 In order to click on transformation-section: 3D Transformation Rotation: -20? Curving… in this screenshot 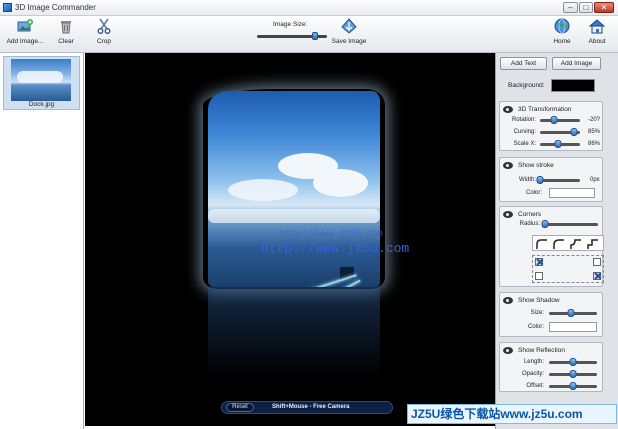, I will do `click(551, 126)`.